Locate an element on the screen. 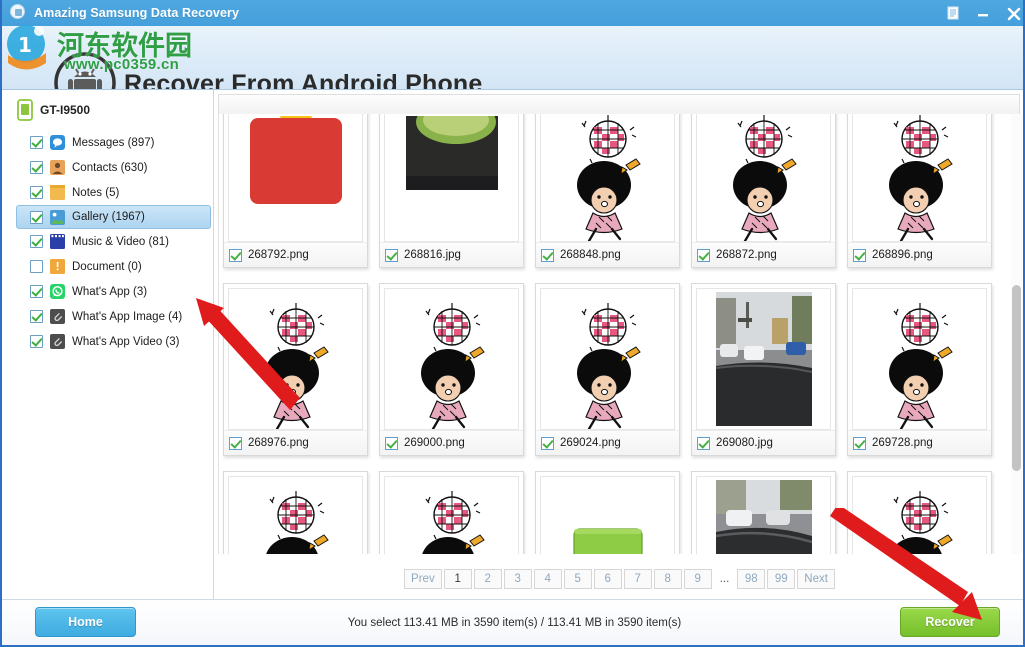 The image size is (1025, 647). sidebar-item-document: Document (0) is located at coordinates (115, 266).